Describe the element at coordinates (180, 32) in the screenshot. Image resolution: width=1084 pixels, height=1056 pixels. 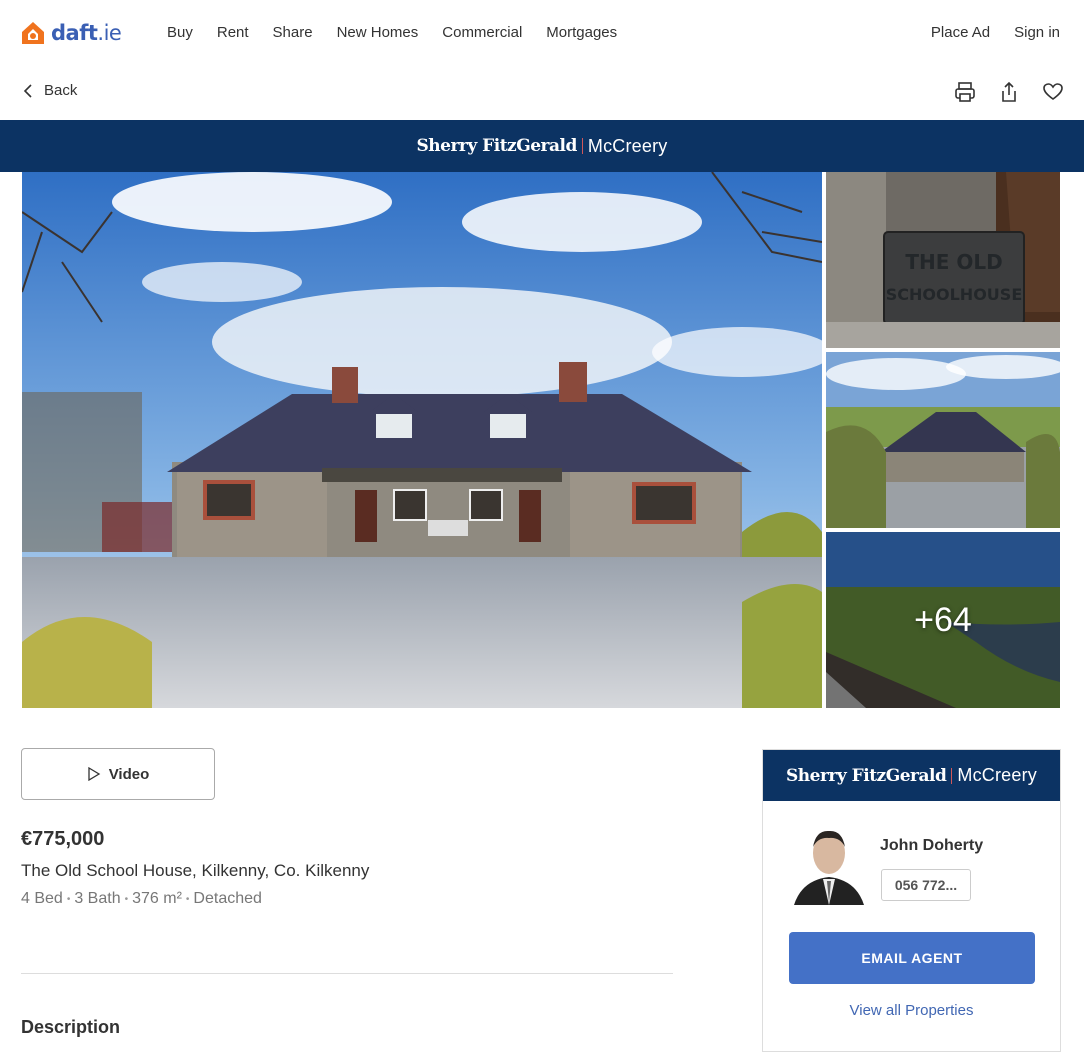
I see `nav-link-buy: Buy` at that location.